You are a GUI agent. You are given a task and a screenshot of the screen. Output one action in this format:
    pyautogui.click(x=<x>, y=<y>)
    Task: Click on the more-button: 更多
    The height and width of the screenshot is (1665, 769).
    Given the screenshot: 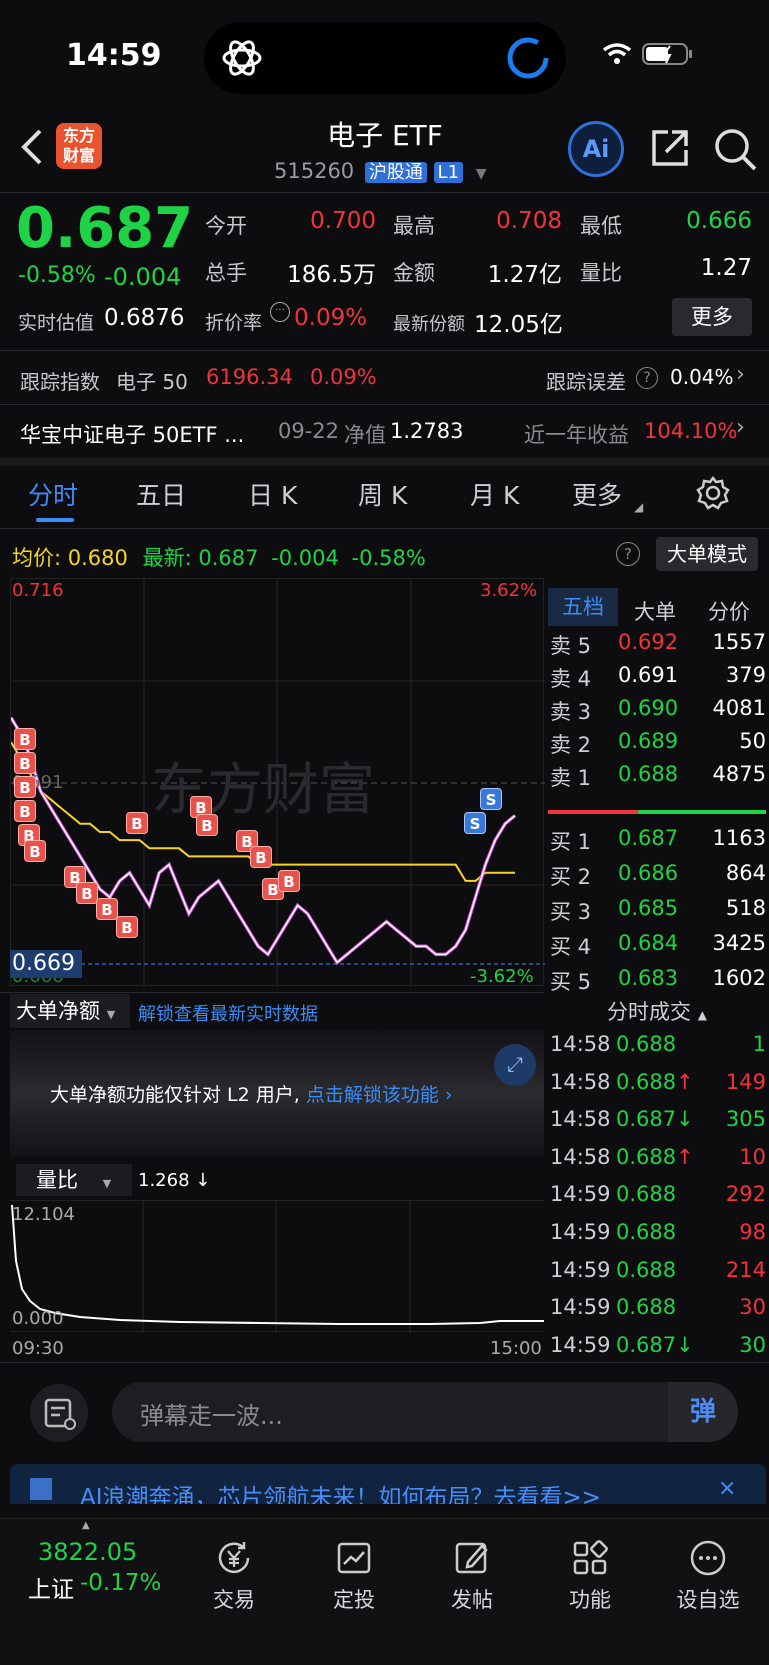 What is the action you would take?
    pyautogui.click(x=712, y=317)
    